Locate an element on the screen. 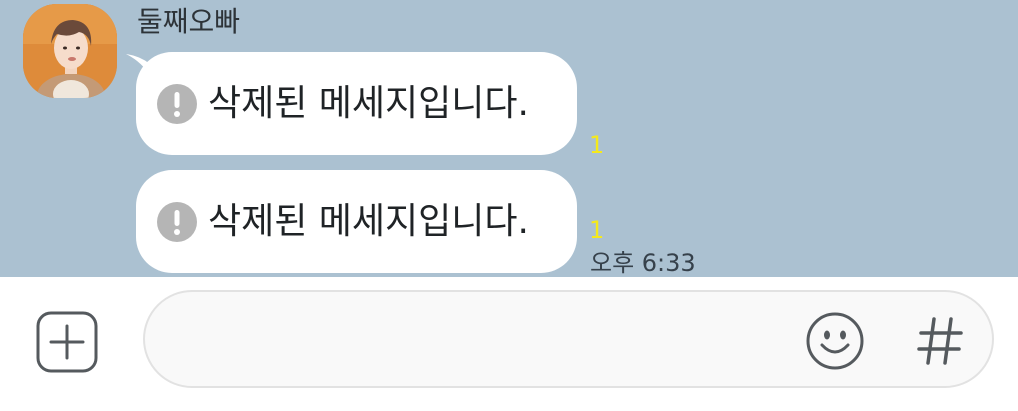 The height and width of the screenshot is (411, 1018). message-timestamp: 오후 6:33 is located at coordinates (643, 263).